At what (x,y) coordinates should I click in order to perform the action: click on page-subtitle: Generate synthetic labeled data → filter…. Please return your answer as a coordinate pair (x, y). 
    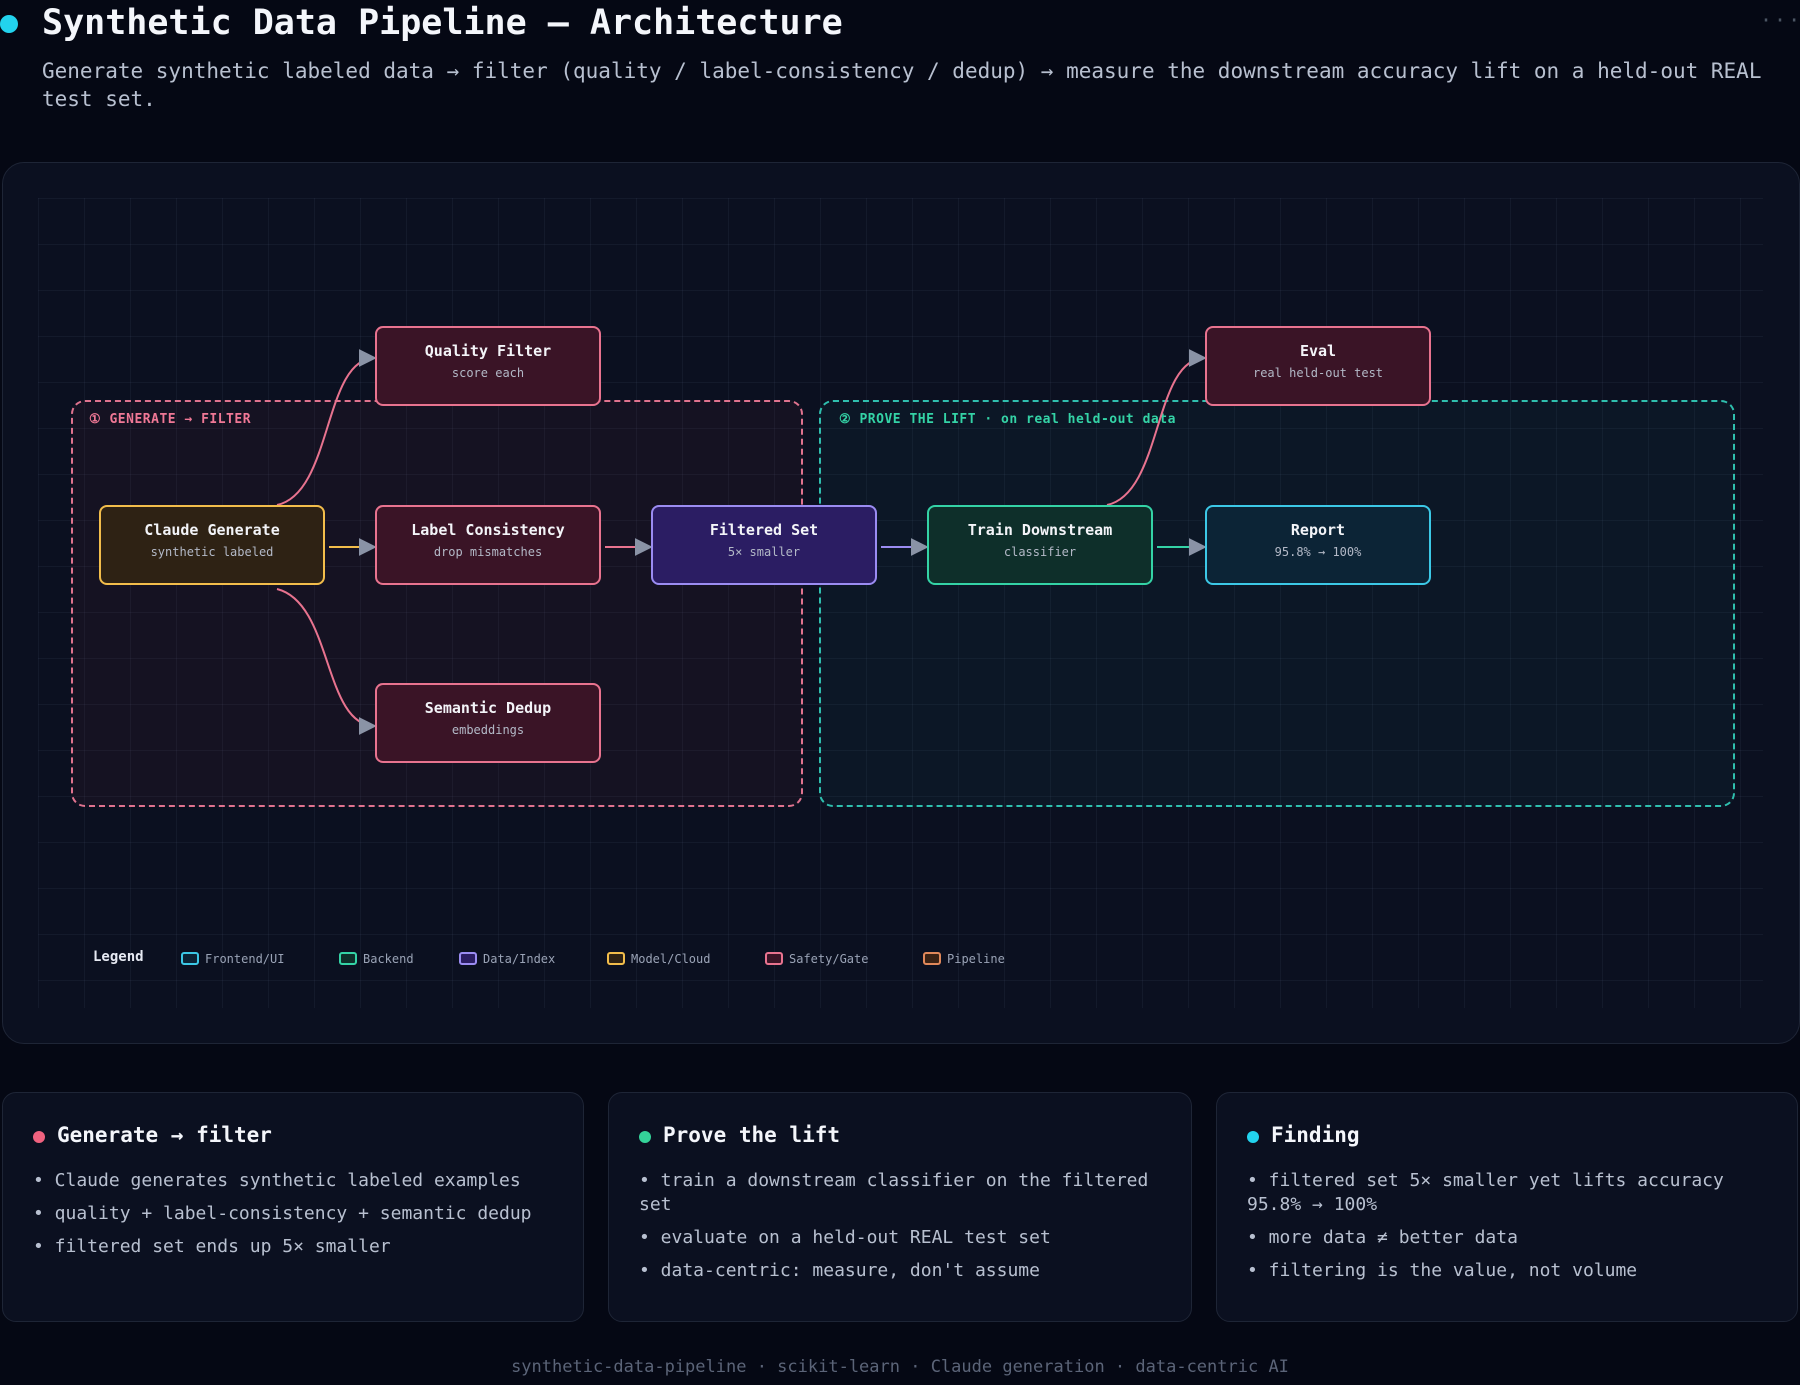
    Looking at the image, I should click on (902, 85).